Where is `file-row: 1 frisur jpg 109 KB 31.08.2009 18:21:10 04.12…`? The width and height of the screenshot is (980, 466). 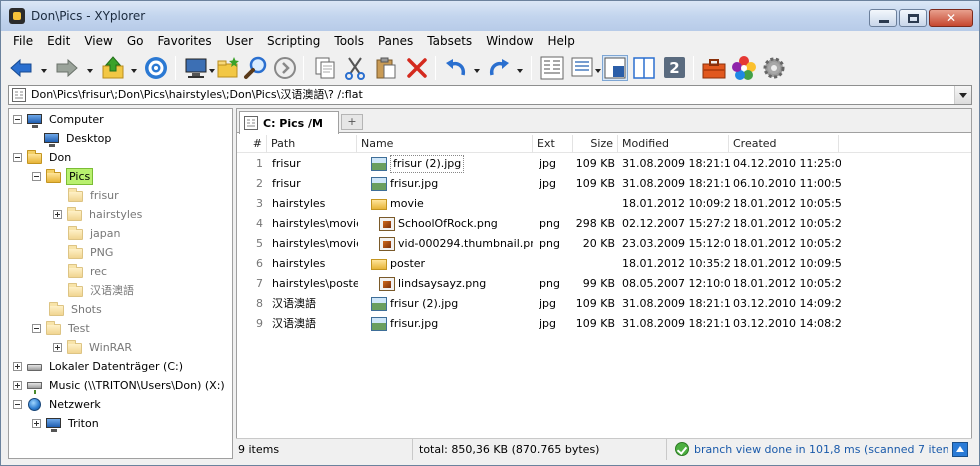
file-row: 1 frisur jpg 109 KB 31.08.2009 18:21:10 04.12… is located at coordinates (604, 164).